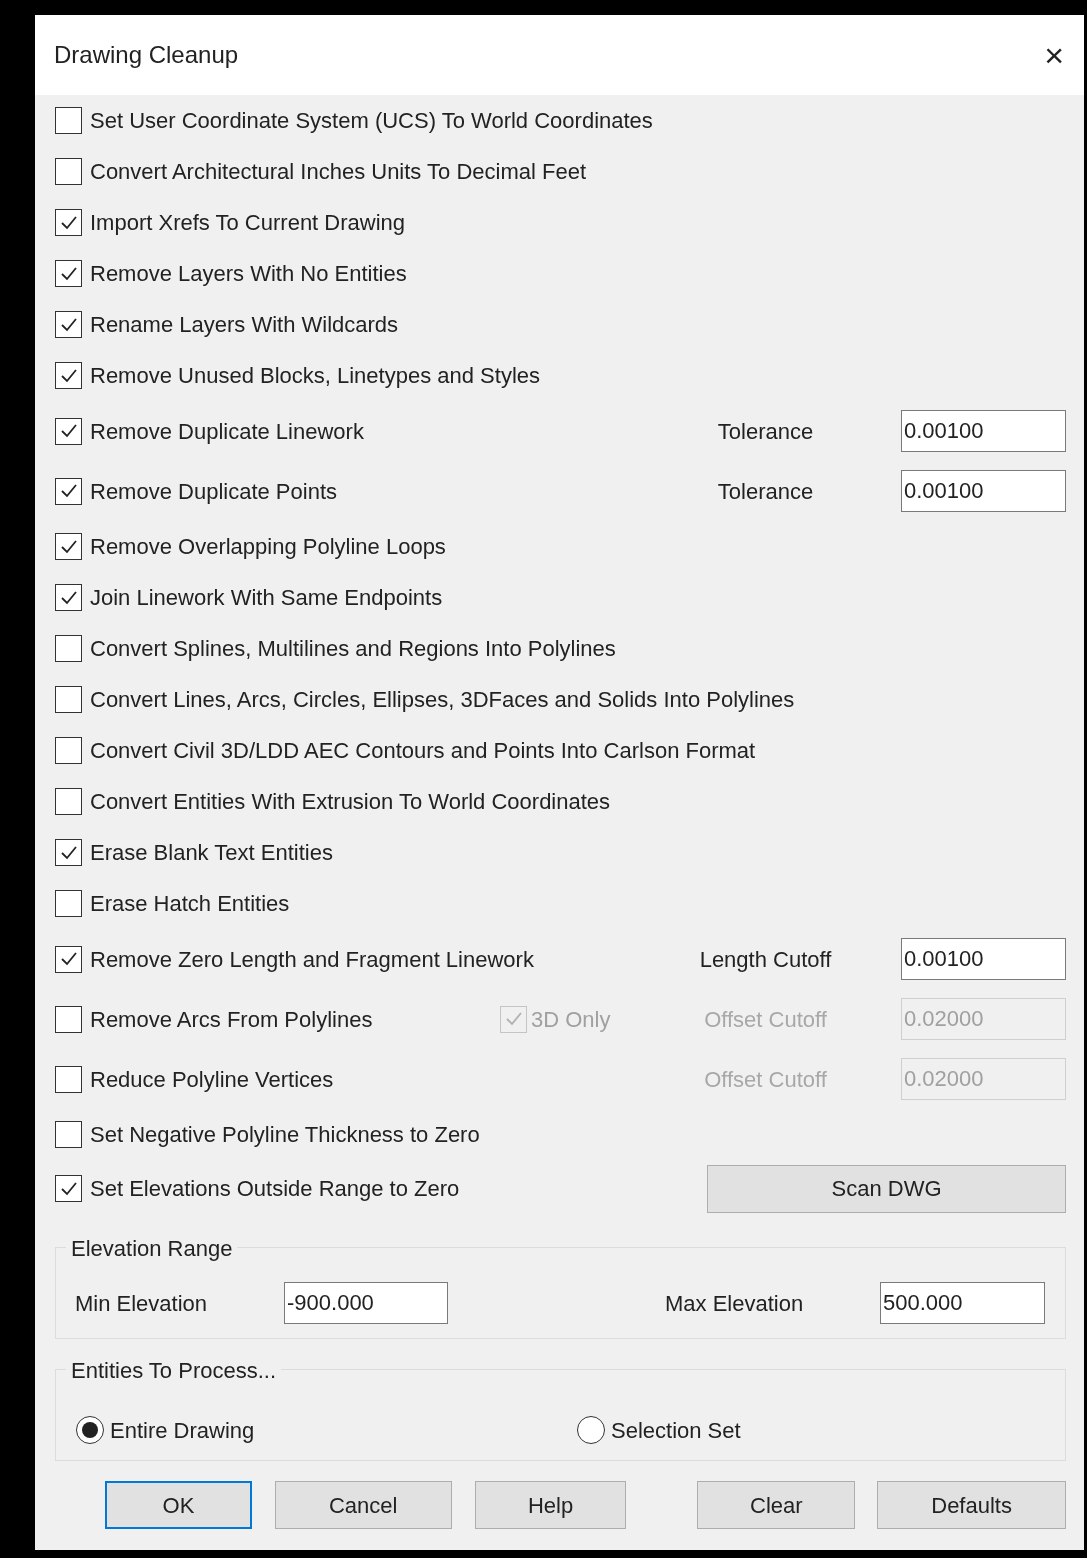  What do you see at coordinates (178, 1505) in the screenshot?
I see `dialog-button: OK` at bounding box center [178, 1505].